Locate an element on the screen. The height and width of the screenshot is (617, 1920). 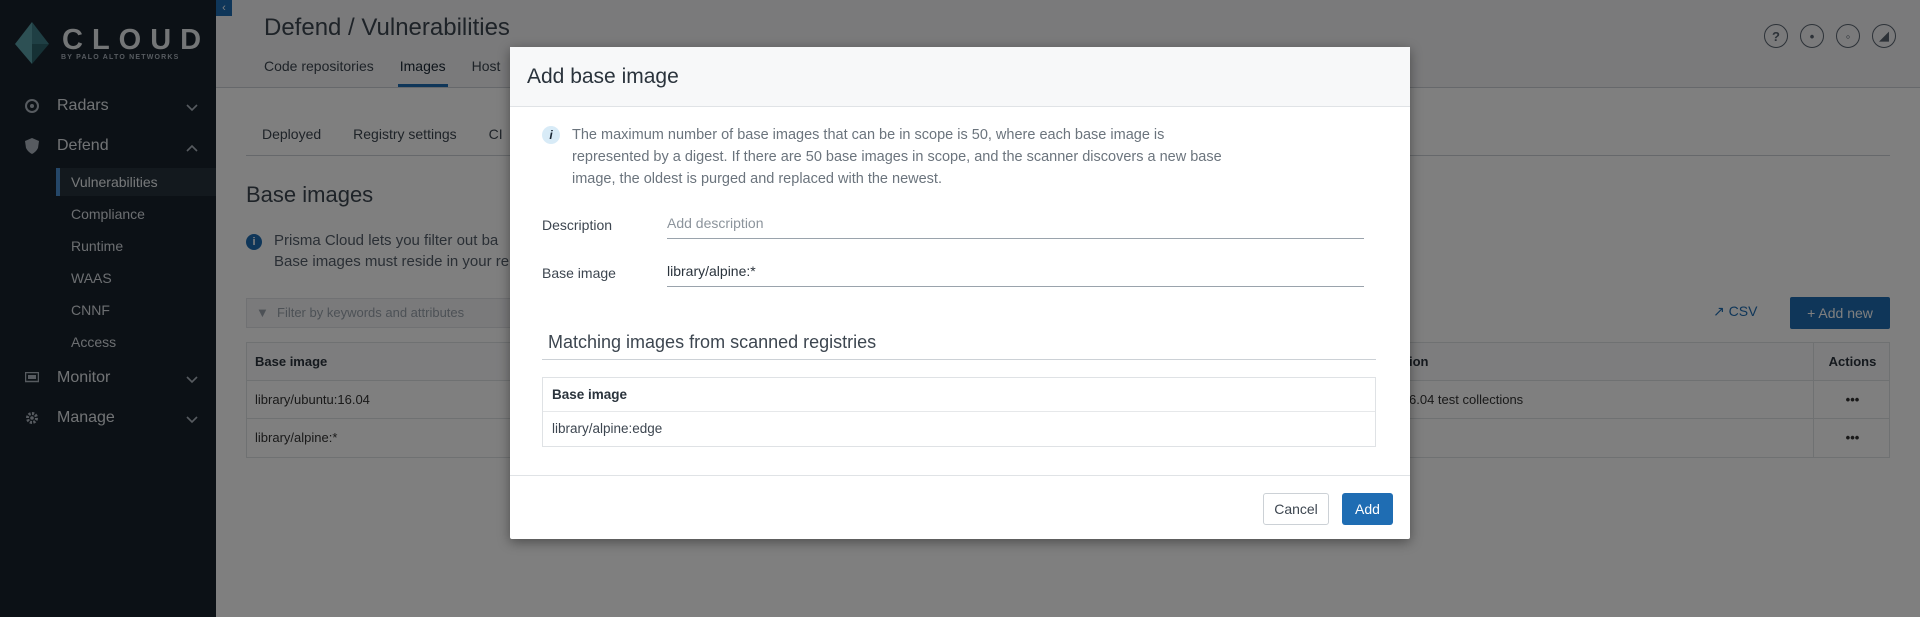
modal-title: Add base image is located at coordinates (603, 76).